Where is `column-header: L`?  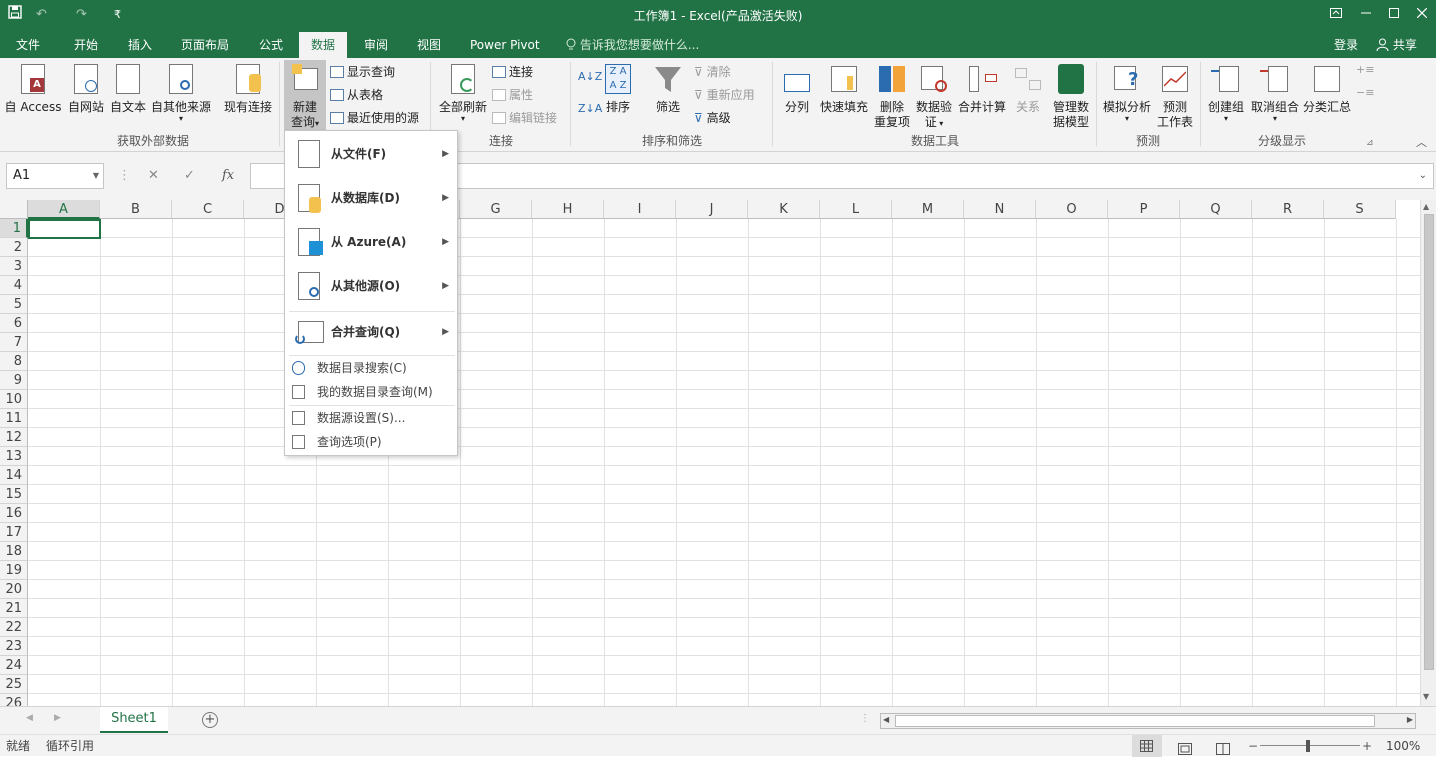 column-header: L is located at coordinates (856, 209).